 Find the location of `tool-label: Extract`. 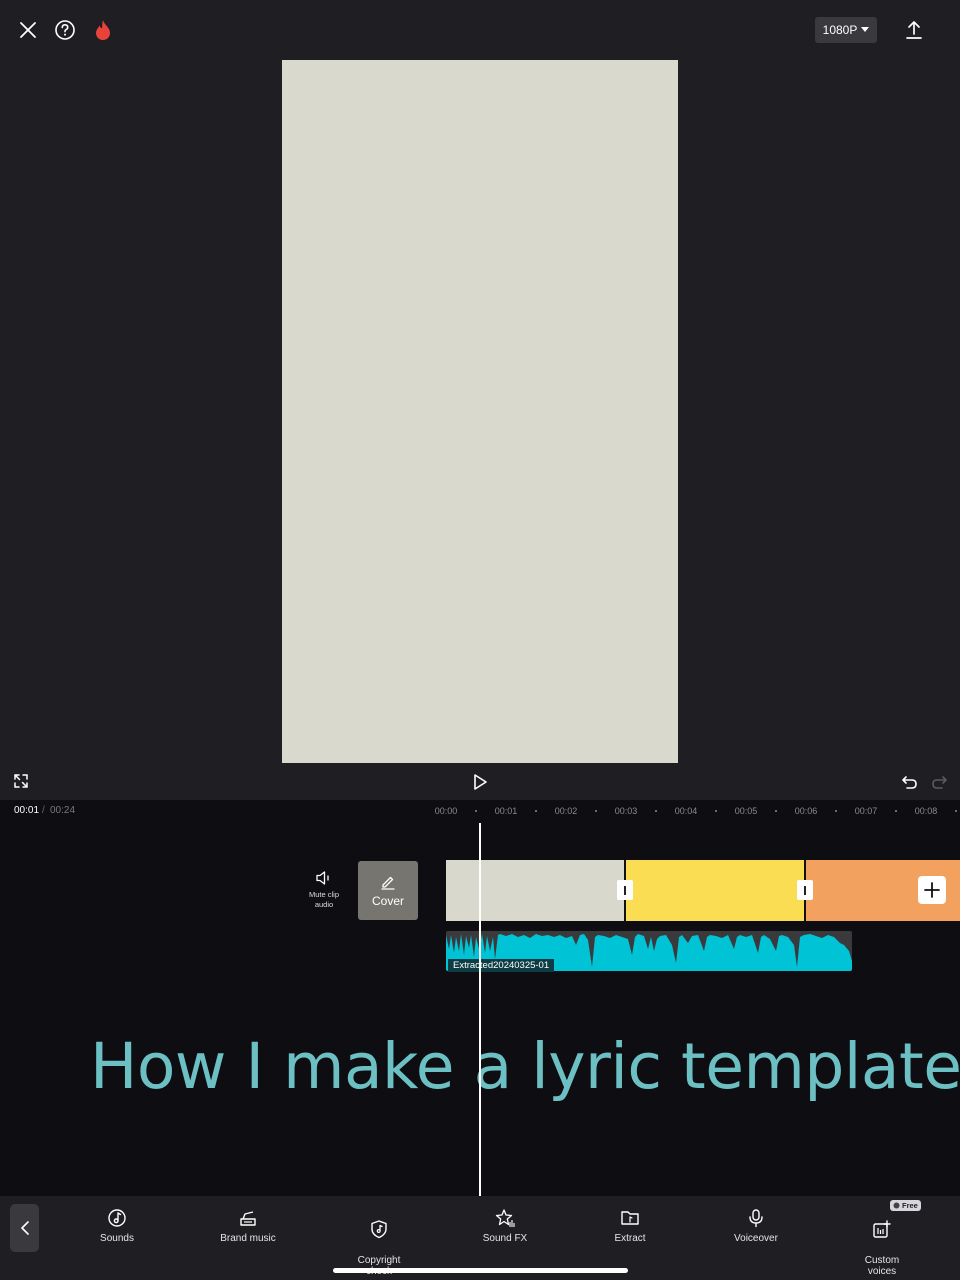

tool-label: Extract is located at coordinates (630, 1238).